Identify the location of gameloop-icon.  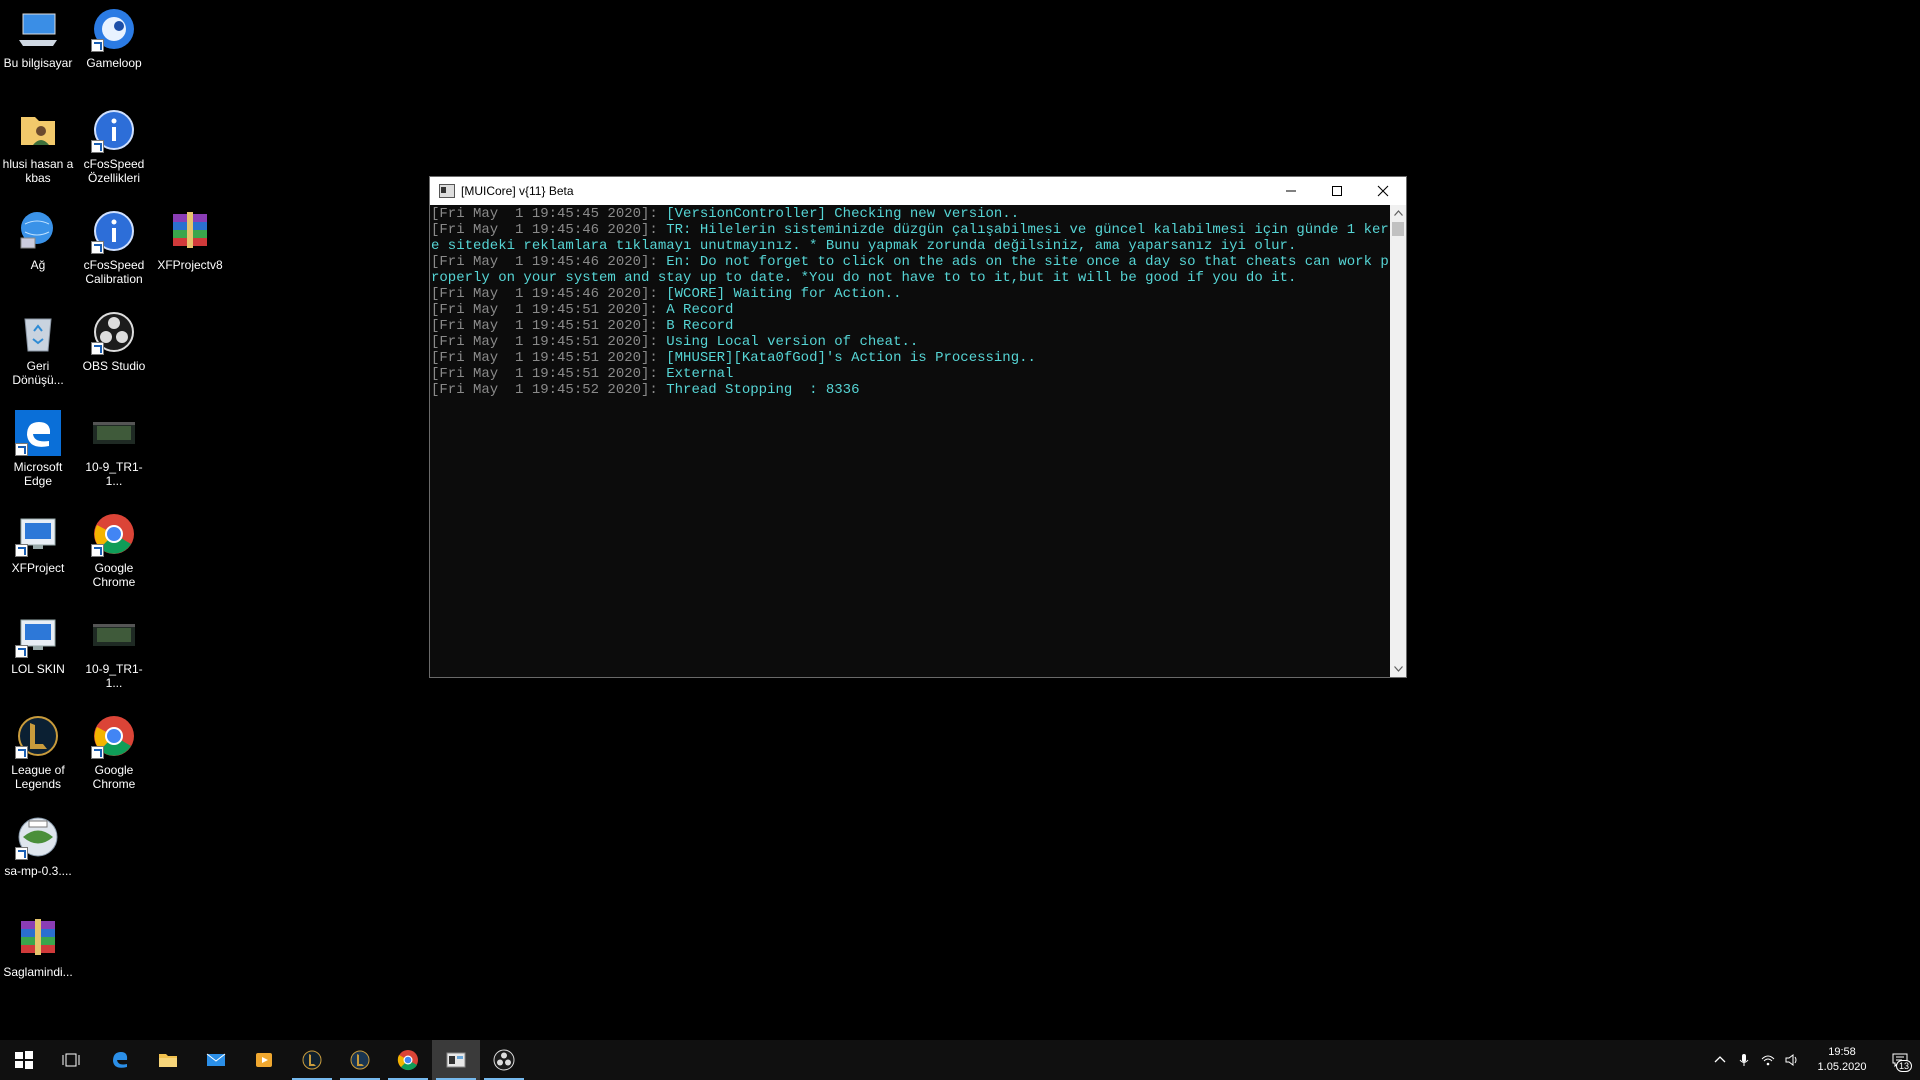
(114, 29).